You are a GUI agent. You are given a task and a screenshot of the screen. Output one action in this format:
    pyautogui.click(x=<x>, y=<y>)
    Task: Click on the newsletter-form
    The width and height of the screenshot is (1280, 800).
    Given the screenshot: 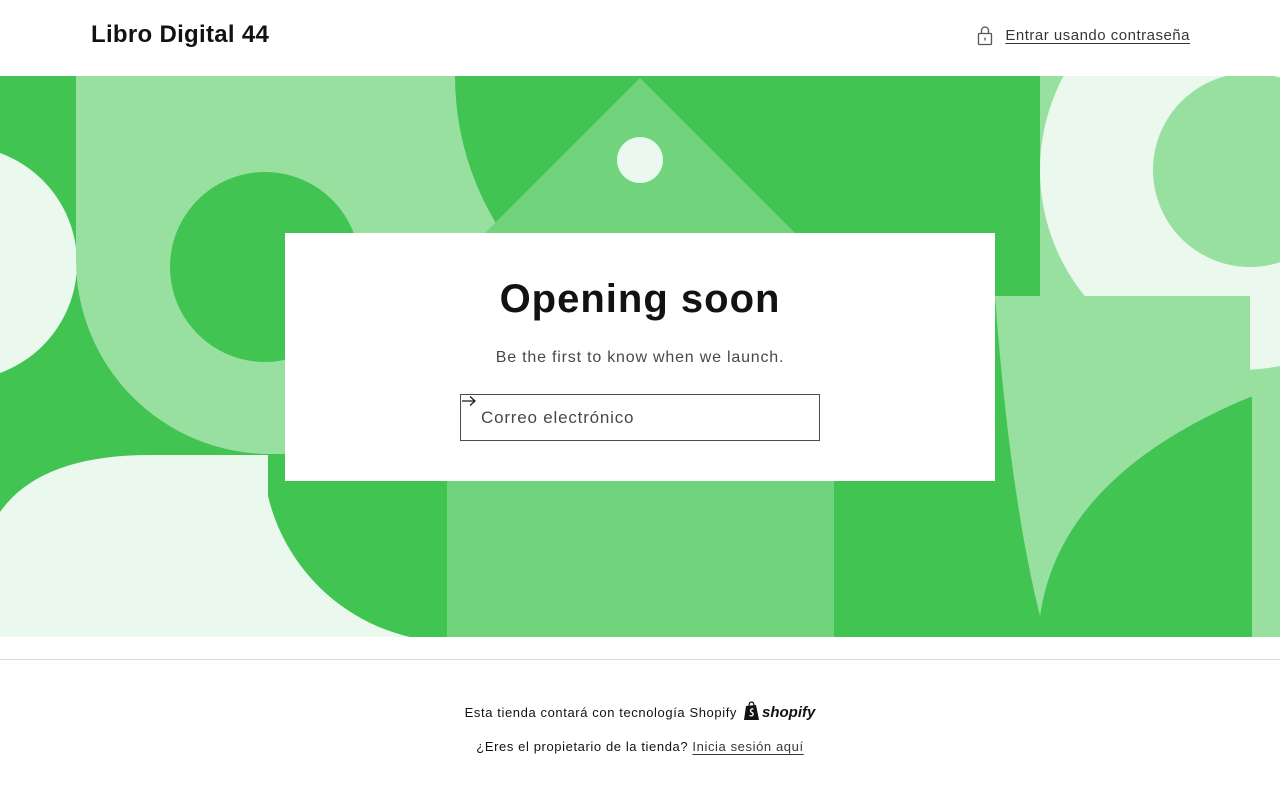 What is the action you would take?
    pyautogui.click(x=640, y=417)
    